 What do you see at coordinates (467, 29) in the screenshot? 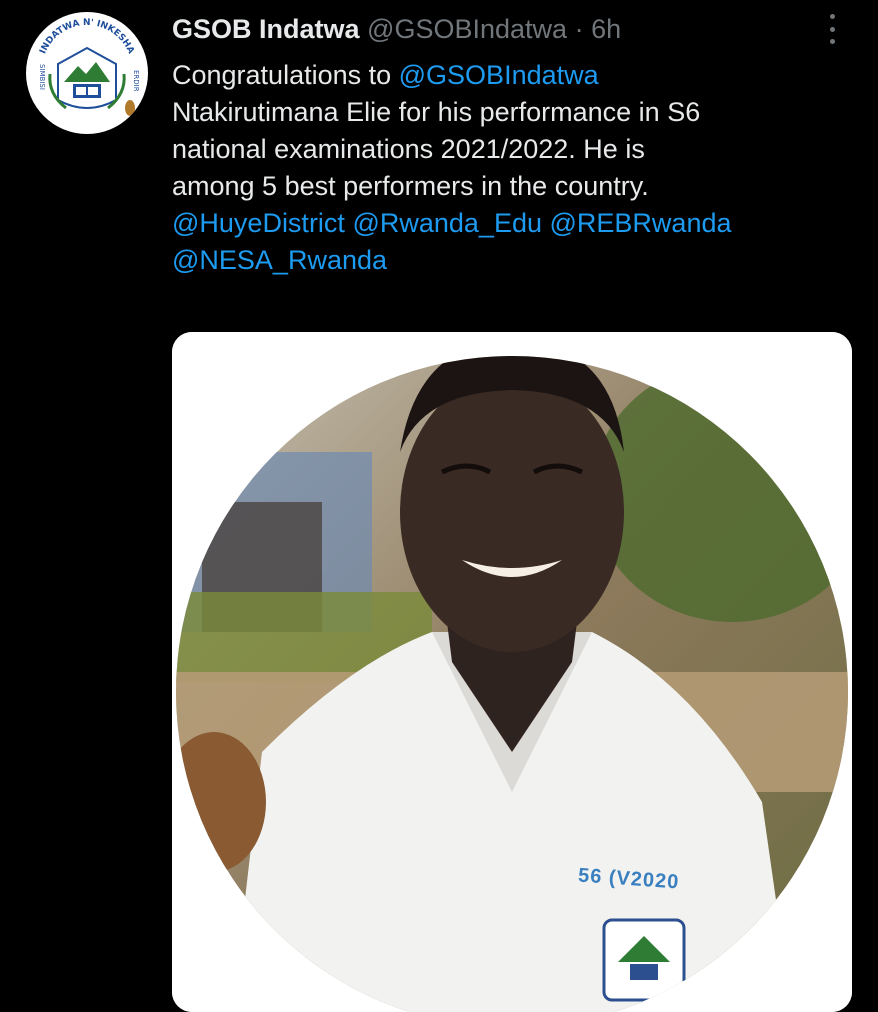
I see `author-handle: @GSOBIndatwa` at bounding box center [467, 29].